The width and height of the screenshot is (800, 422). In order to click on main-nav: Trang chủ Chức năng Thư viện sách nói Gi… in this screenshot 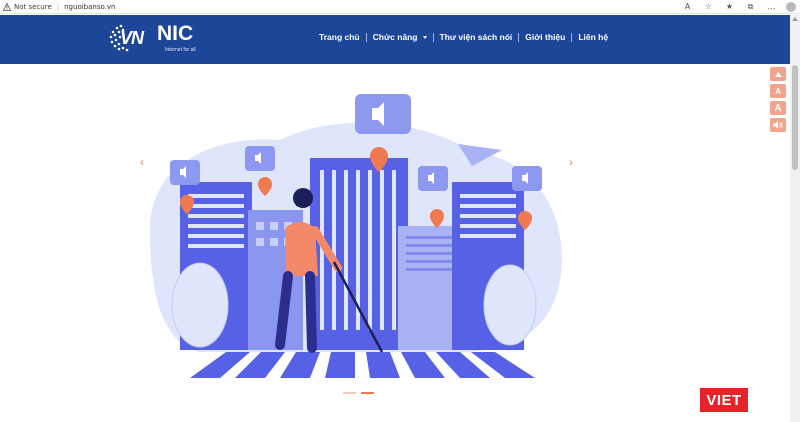, I will do `click(463, 37)`.